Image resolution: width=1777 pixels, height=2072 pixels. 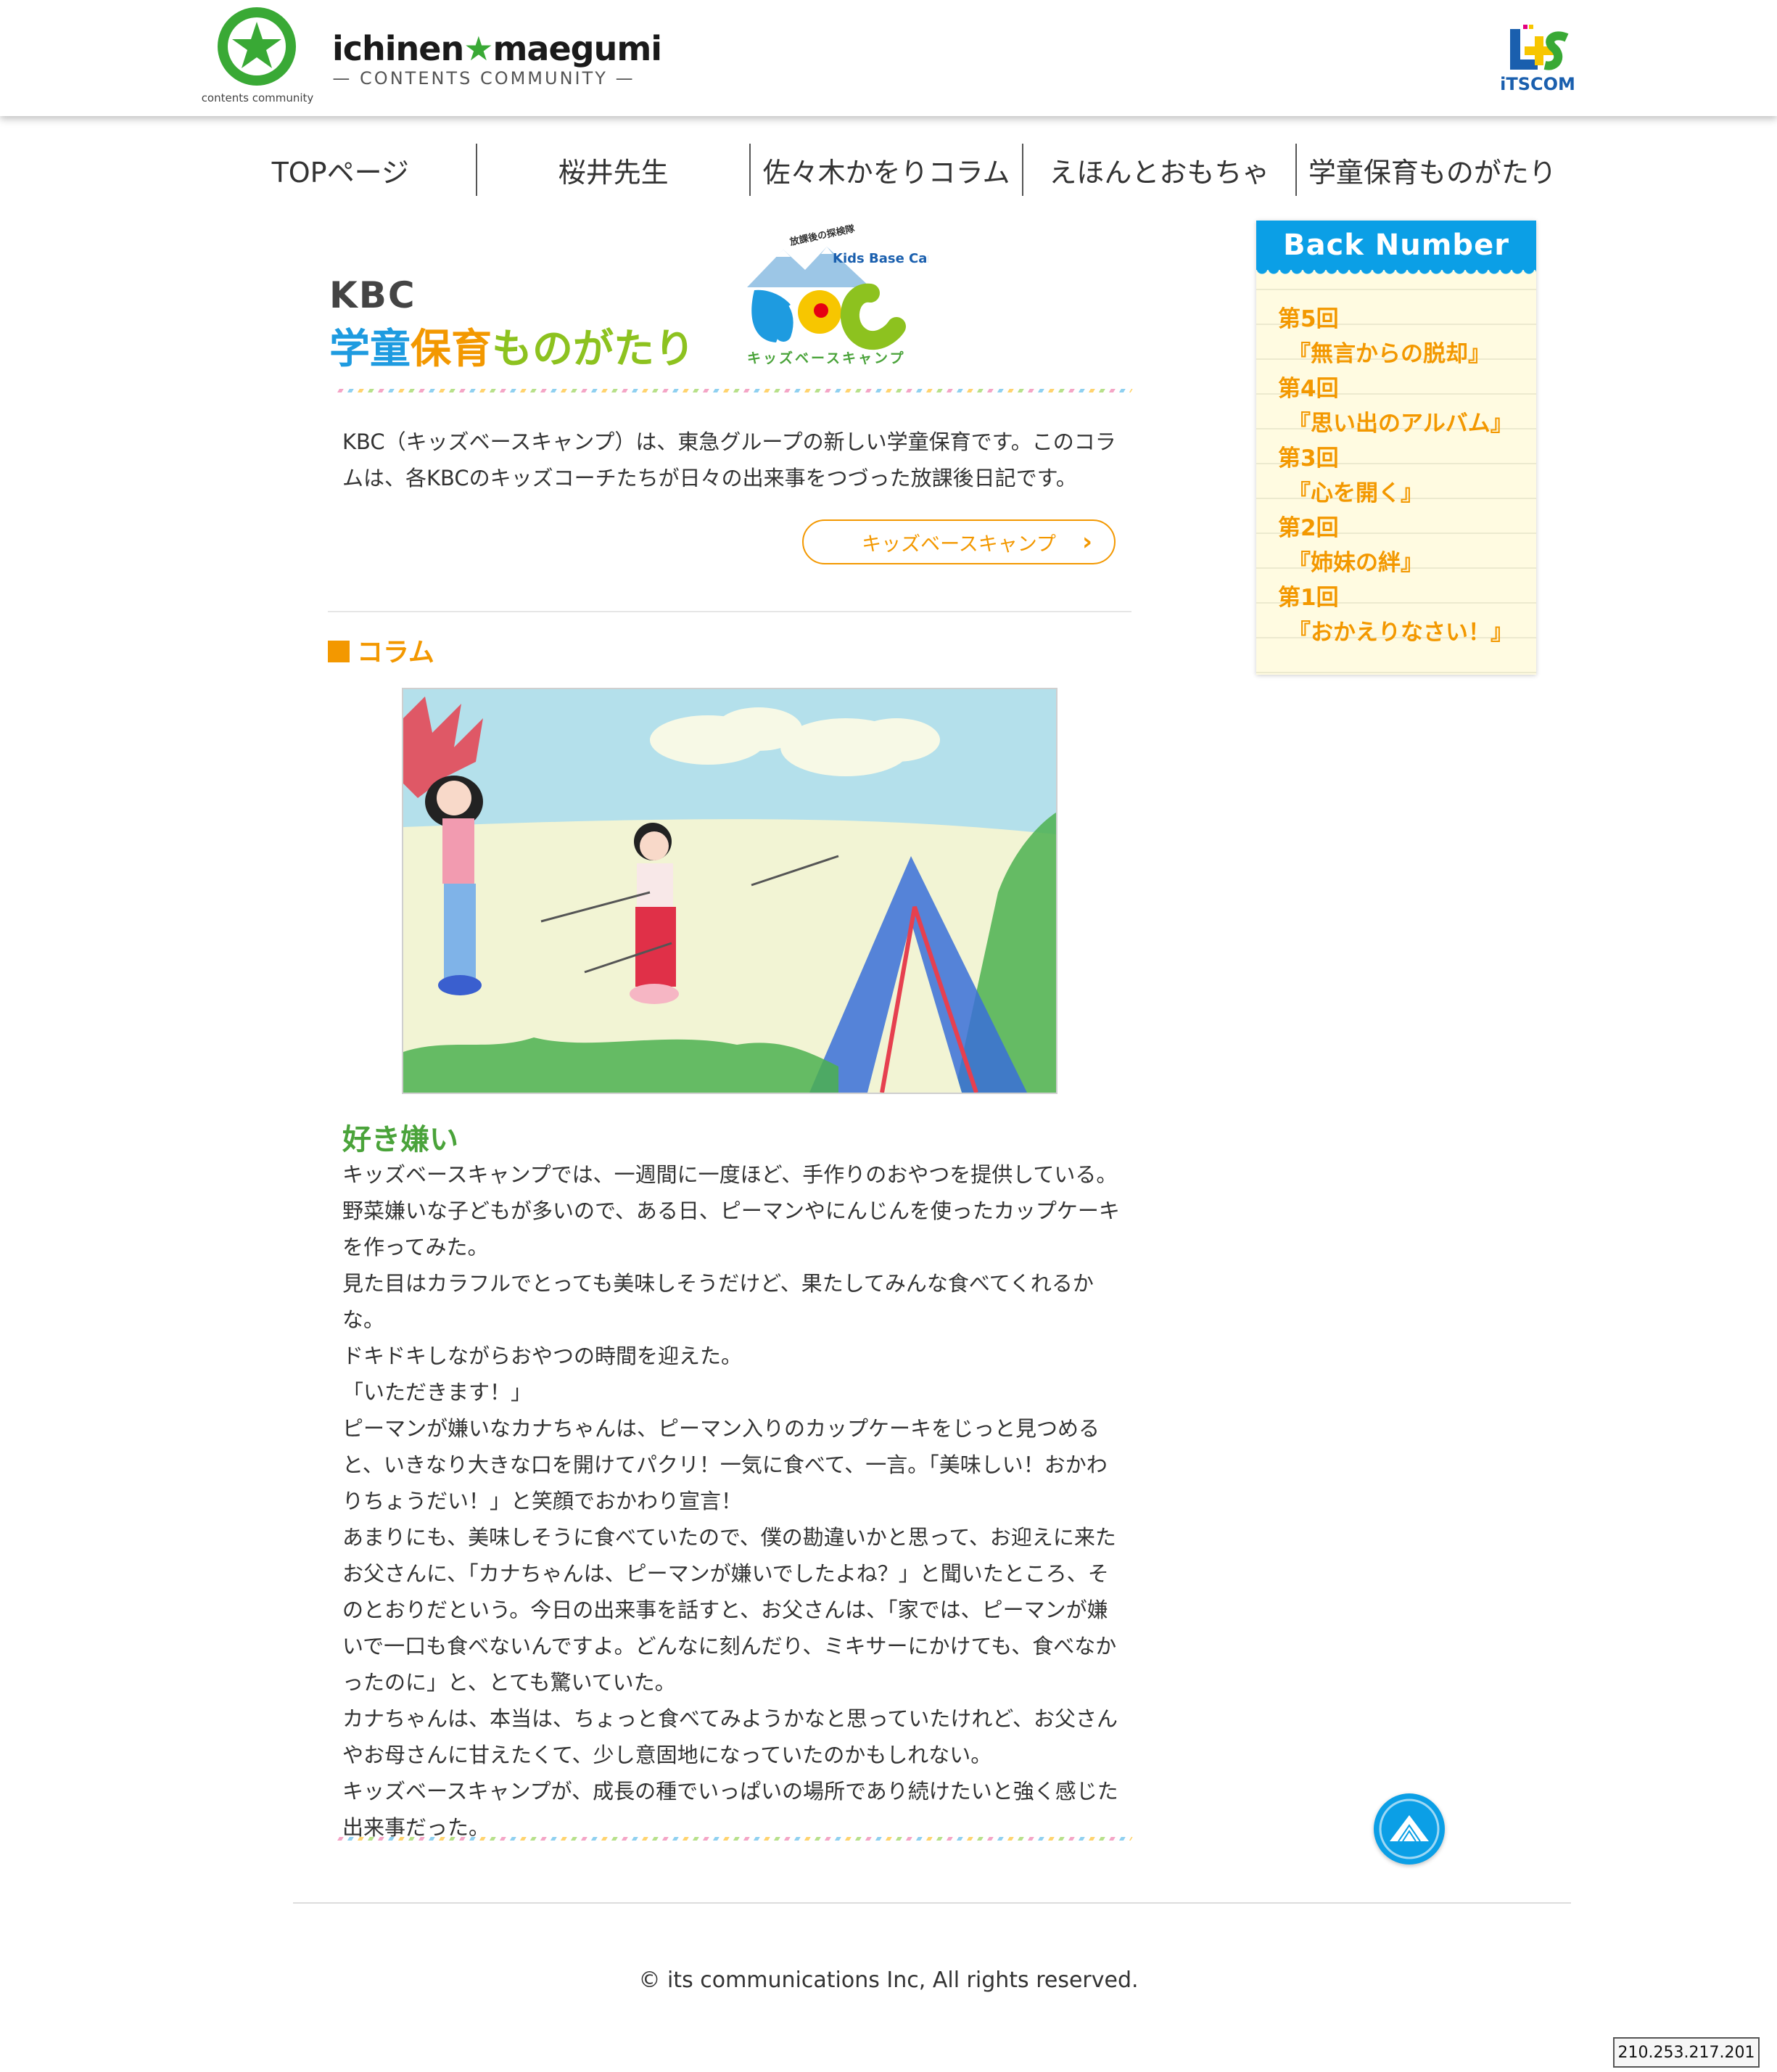 What do you see at coordinates (1687, 2052) in the screenshot?
I see `ip-address-badge: 210.253.217.201` at bounding box center [1687, 2052].